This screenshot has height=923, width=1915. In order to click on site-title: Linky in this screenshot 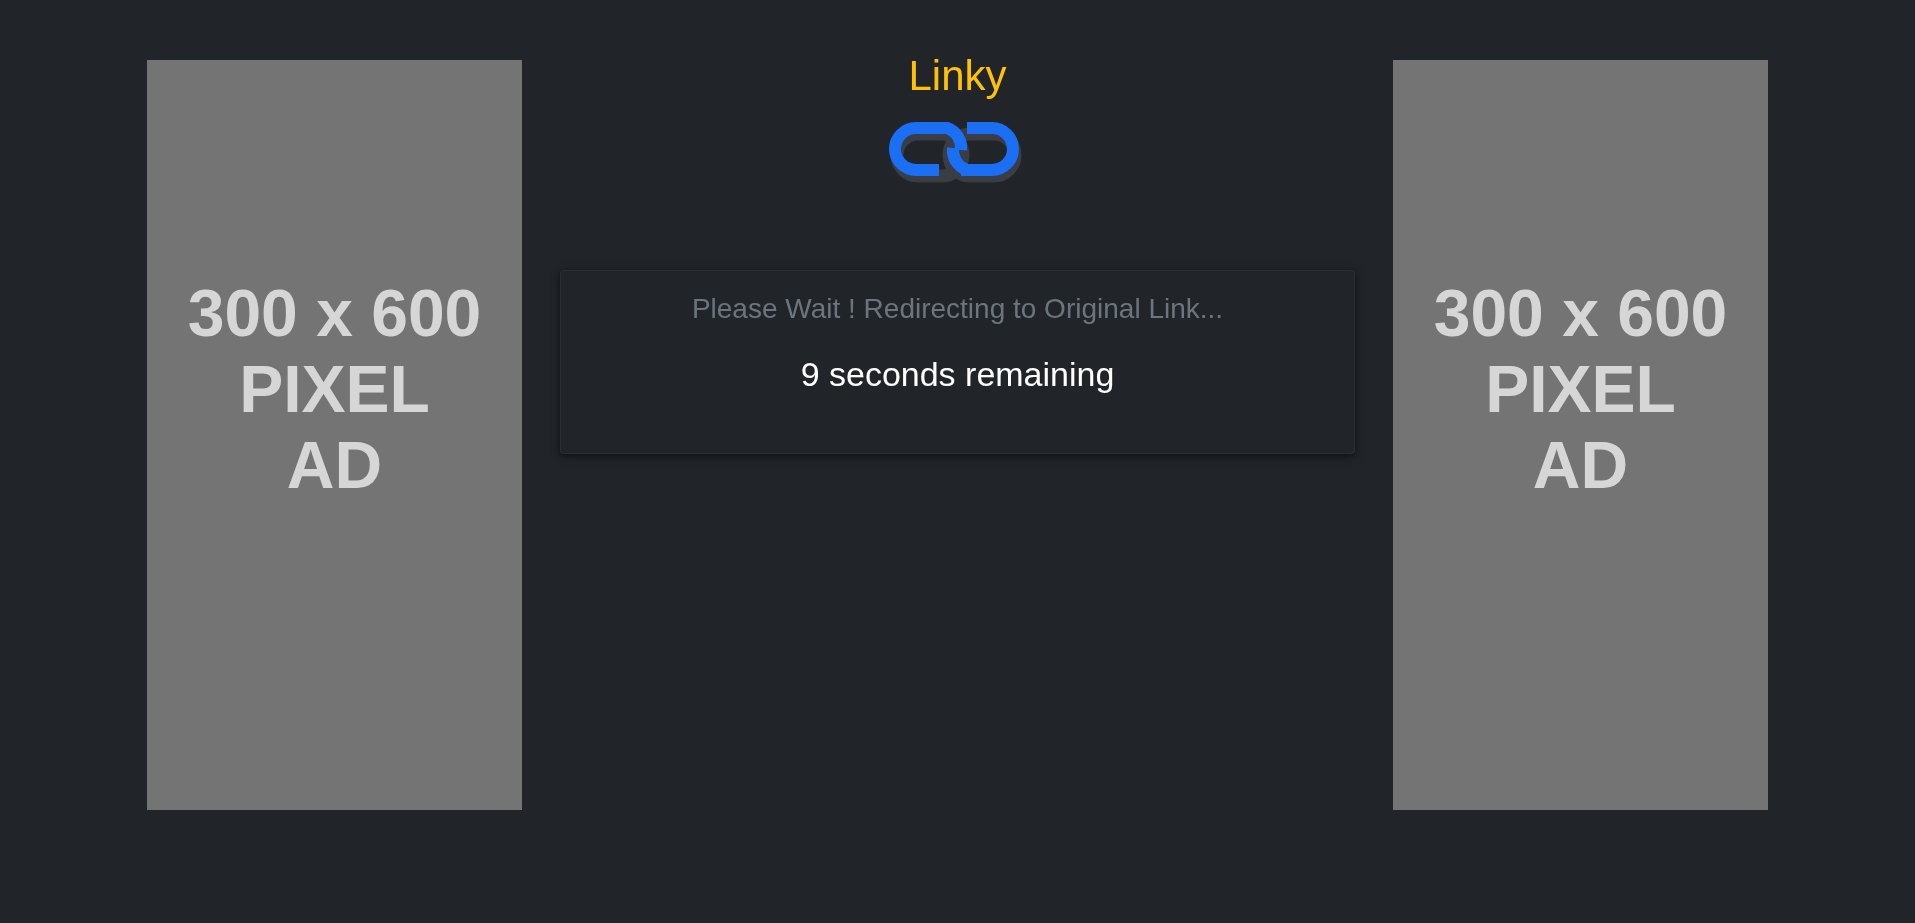, I will do `click(957, 76)`.